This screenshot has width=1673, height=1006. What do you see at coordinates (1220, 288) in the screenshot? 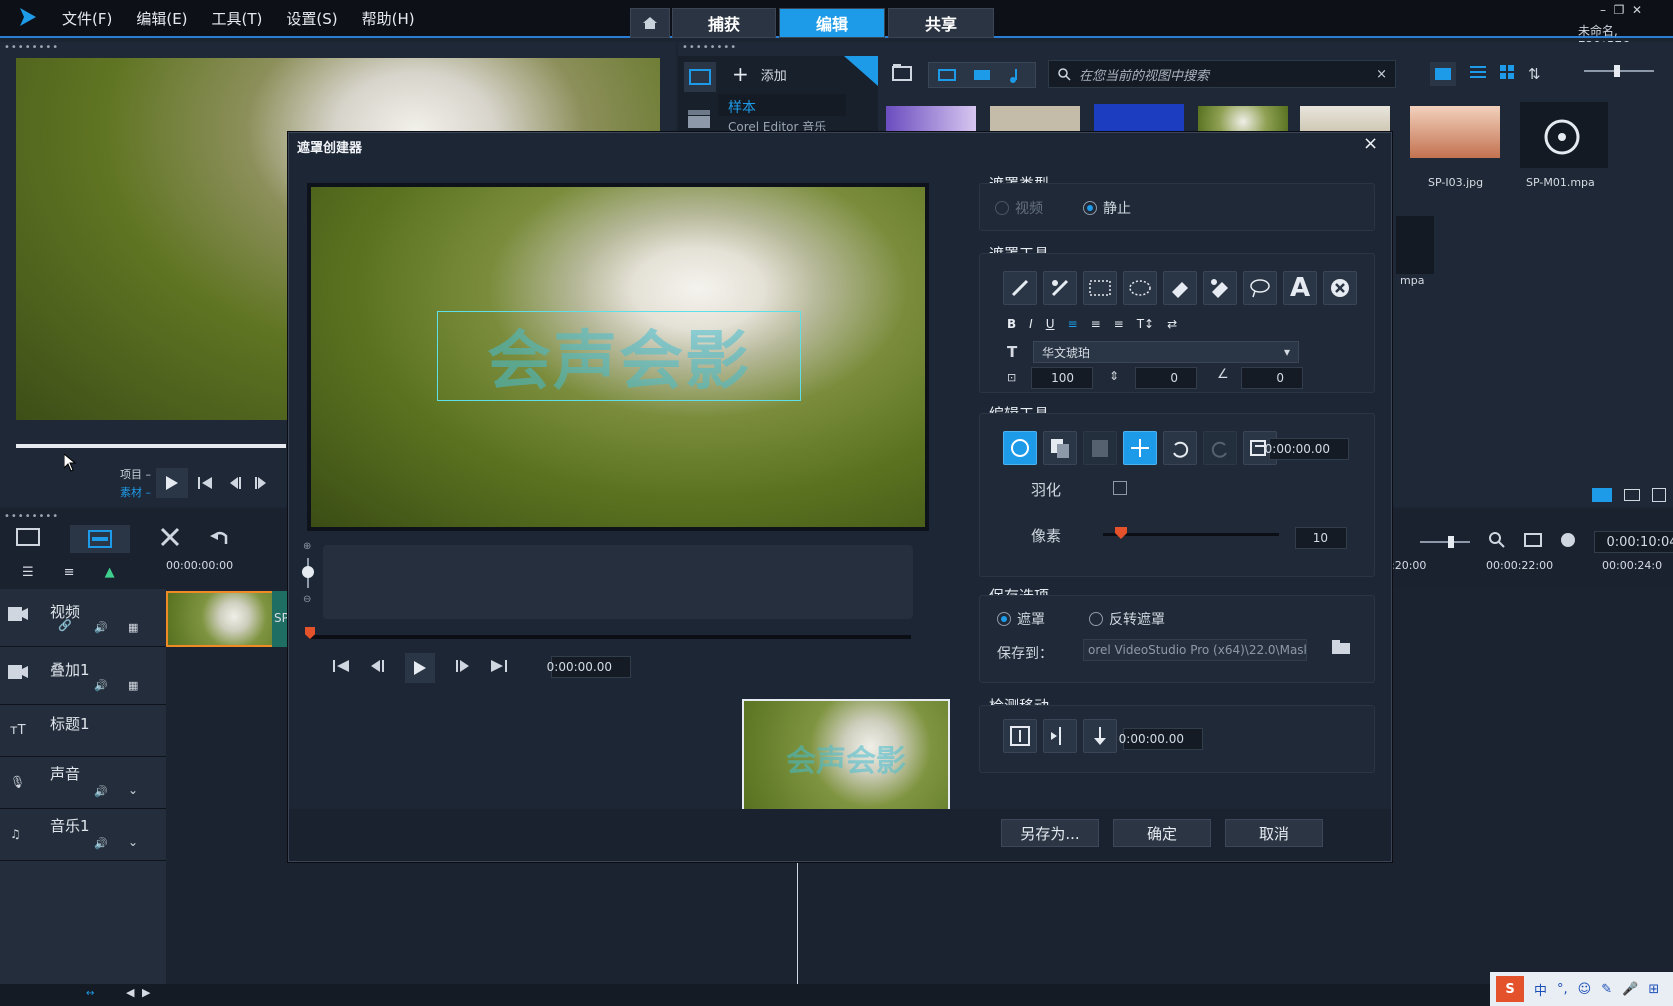
I see `smart-eraser-tool-button` at bounding box center [1220, 288].